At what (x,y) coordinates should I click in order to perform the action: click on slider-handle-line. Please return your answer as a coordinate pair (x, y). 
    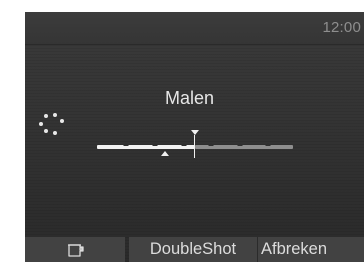
    Looking at the image, I should click on (194, 146).